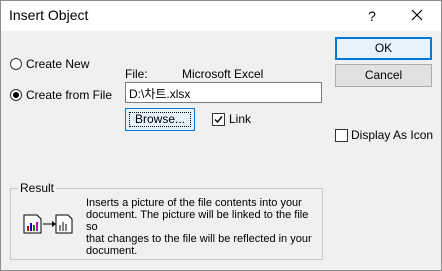  I want to click on file-path-input: D:\차트.xlsx, so click(223, 92).